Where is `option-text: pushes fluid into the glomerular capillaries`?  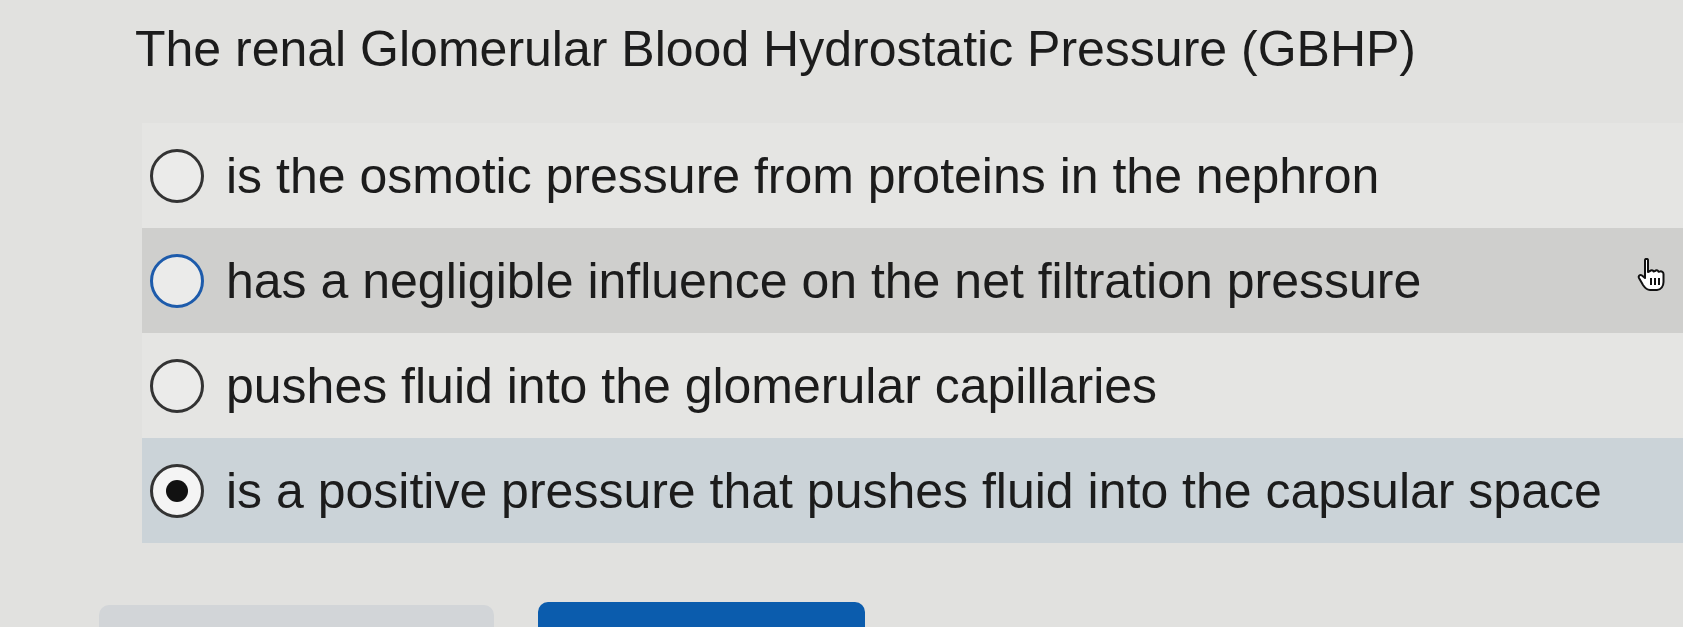 option-text: pushes fluid into the glomerular capillaries is located at coordinates (692, 385).